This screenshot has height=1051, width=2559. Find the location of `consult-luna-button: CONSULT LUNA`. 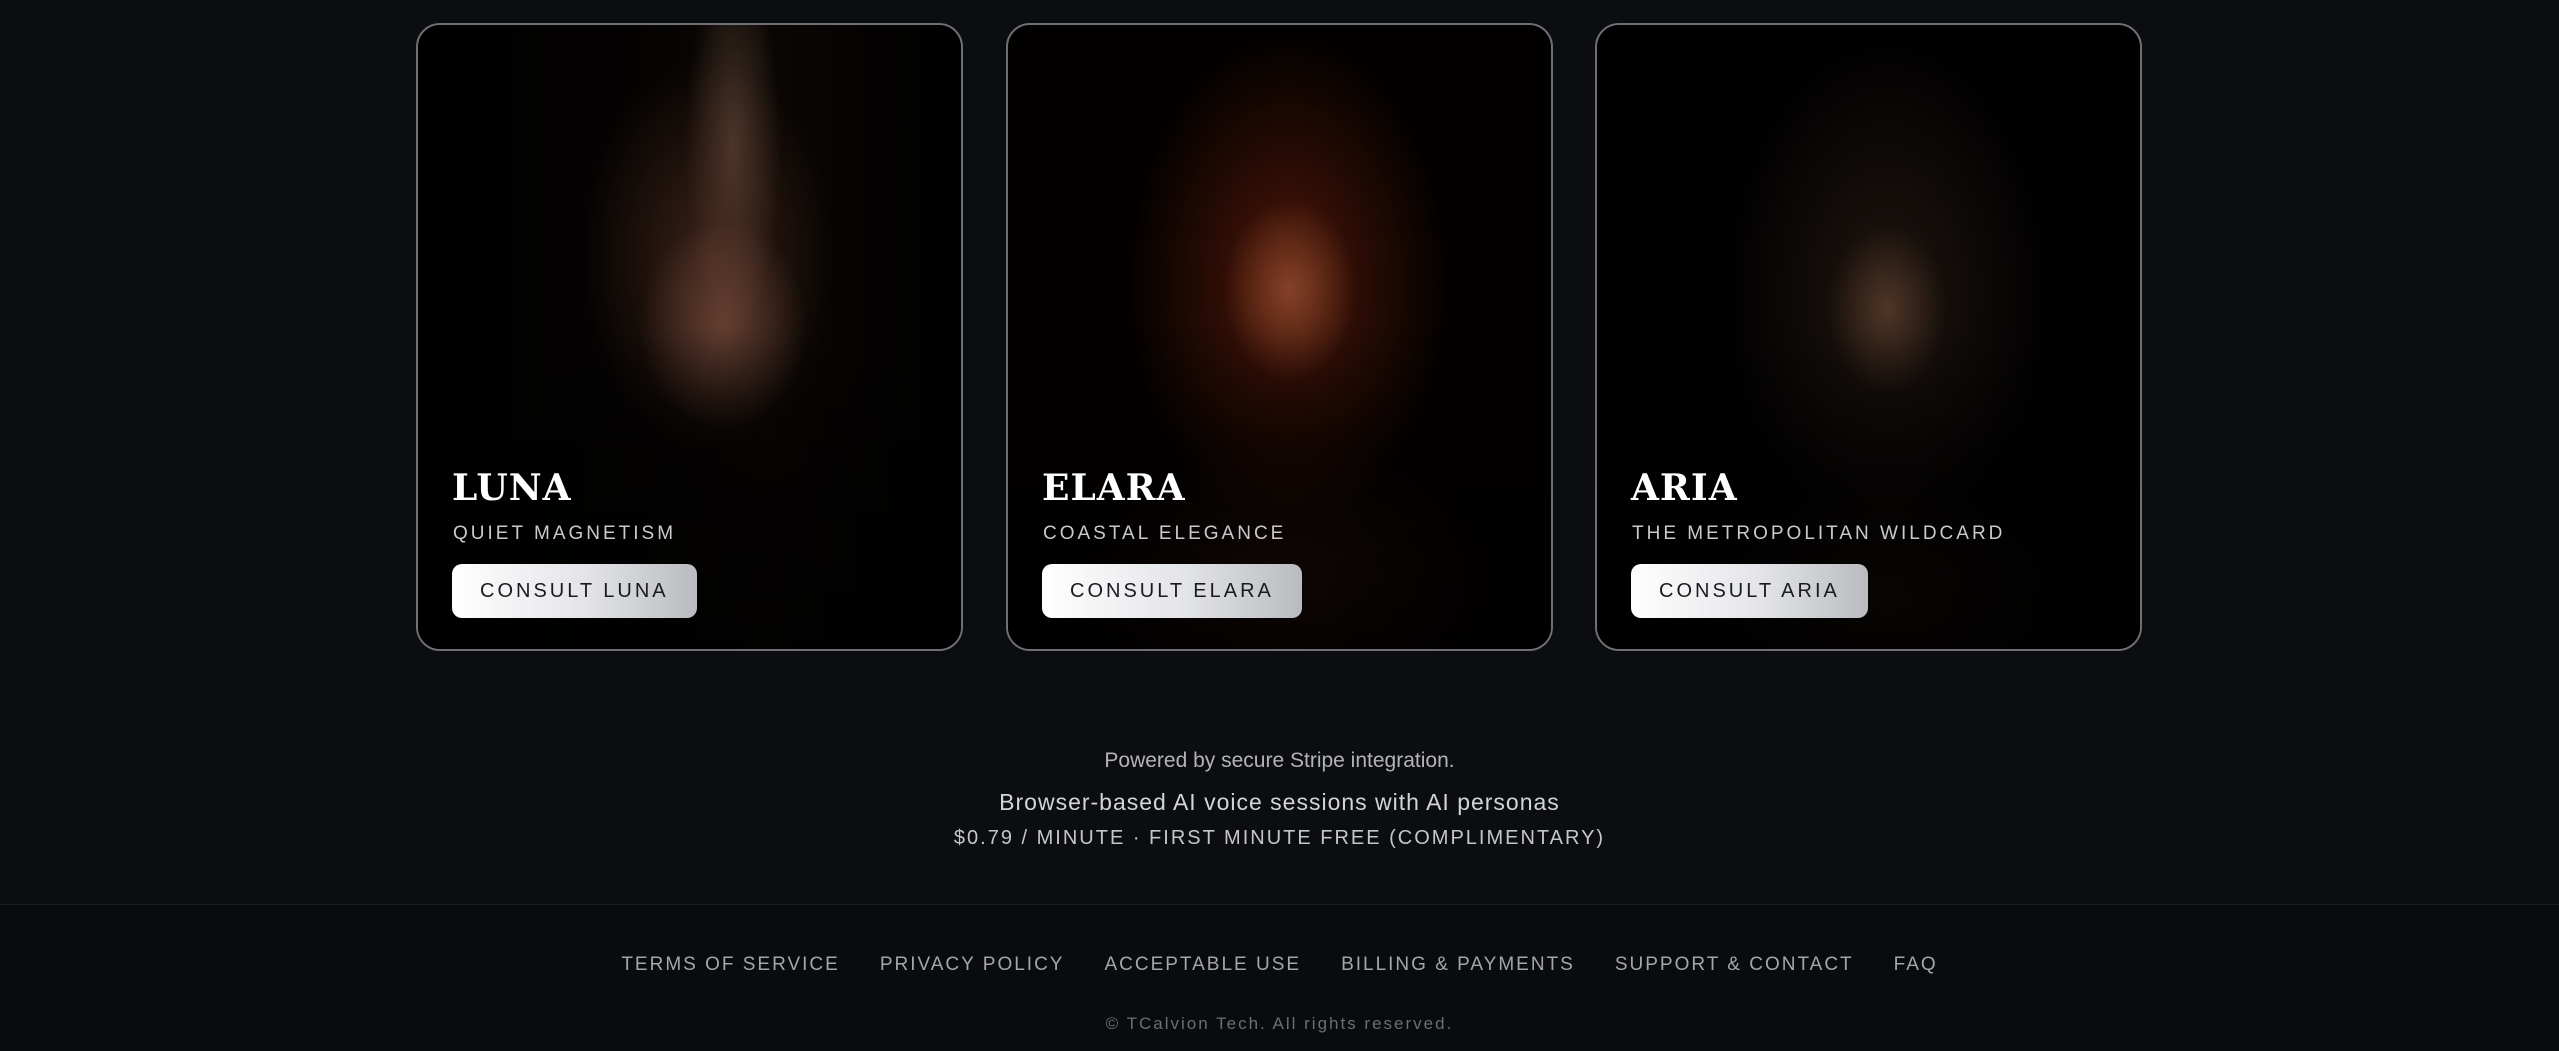

consult-luna-button: CONSULT LUNA is located at coordinates (574, 591).